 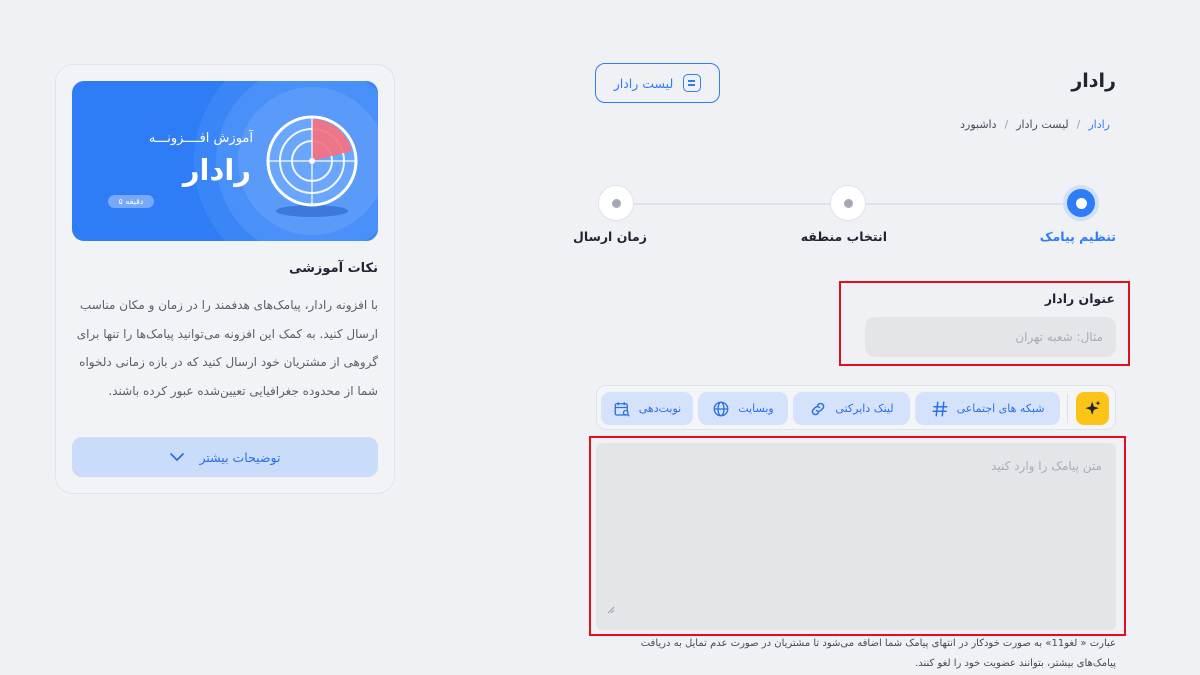 What do you see at coordinates (856, 536) in the screenshot?
I see `message-textarea` at bounding box center [856, 536].